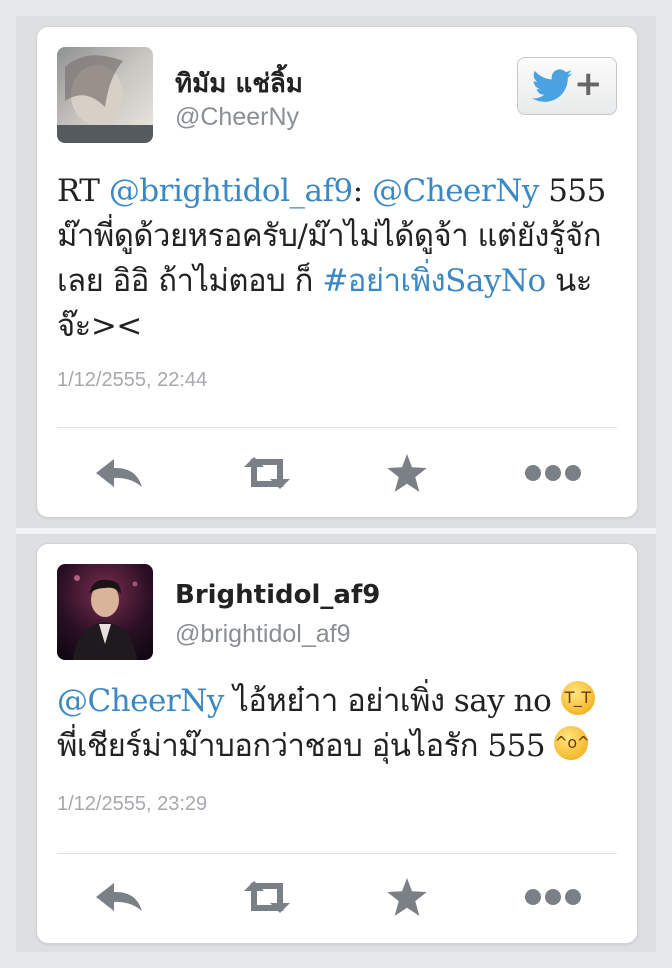 The image size is (672, 968). I want to click on follow-plus-label: +, so click(588, 84).